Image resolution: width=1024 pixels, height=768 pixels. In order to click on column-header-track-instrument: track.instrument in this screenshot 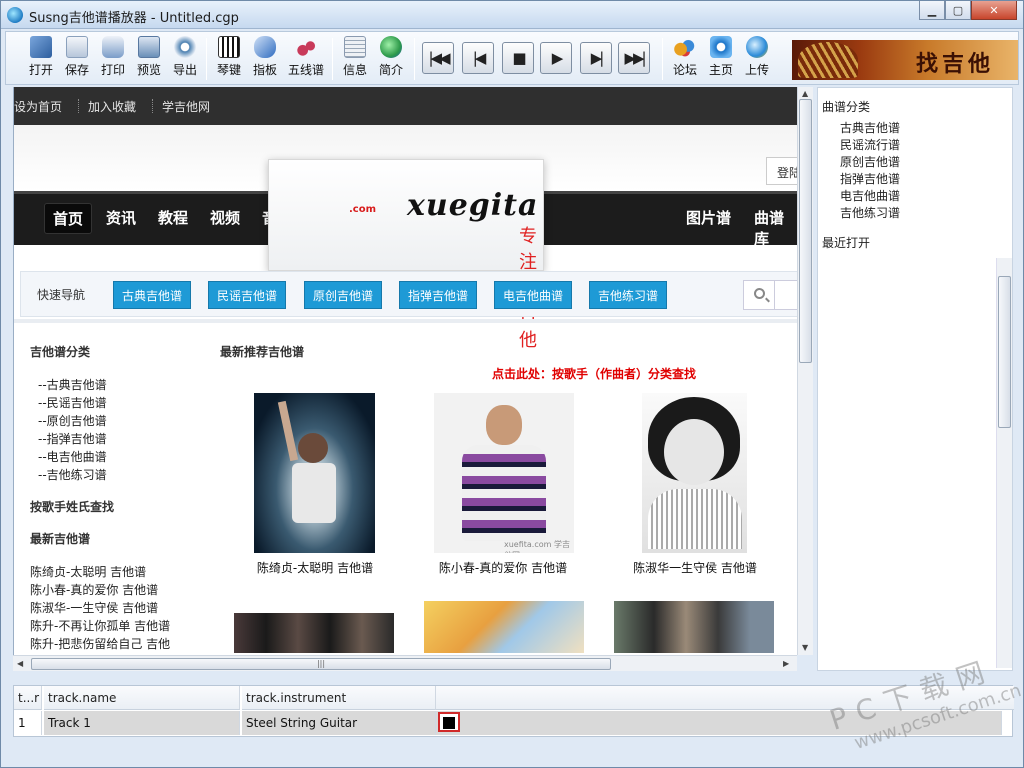, I will do `click(339, 698)`.